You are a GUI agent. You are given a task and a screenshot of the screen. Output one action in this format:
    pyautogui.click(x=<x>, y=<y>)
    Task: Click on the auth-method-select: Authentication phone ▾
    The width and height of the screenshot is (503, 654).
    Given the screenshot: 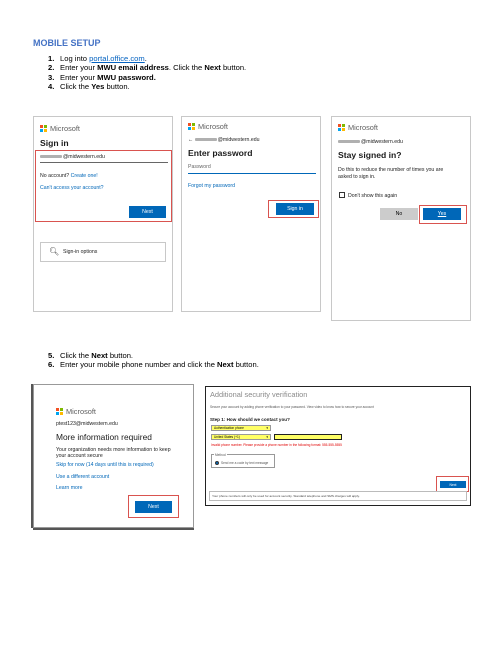 What is the action you would take?
    pyautogui.click(x=241, y=428)
    